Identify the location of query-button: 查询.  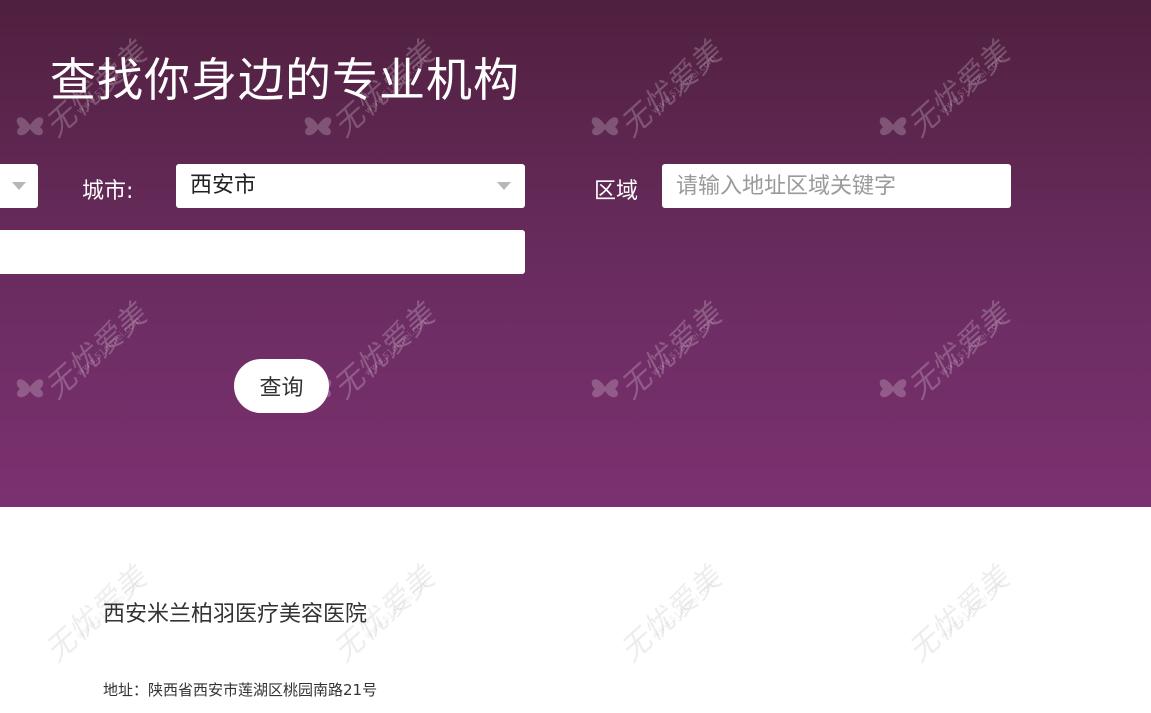
(281, 386).